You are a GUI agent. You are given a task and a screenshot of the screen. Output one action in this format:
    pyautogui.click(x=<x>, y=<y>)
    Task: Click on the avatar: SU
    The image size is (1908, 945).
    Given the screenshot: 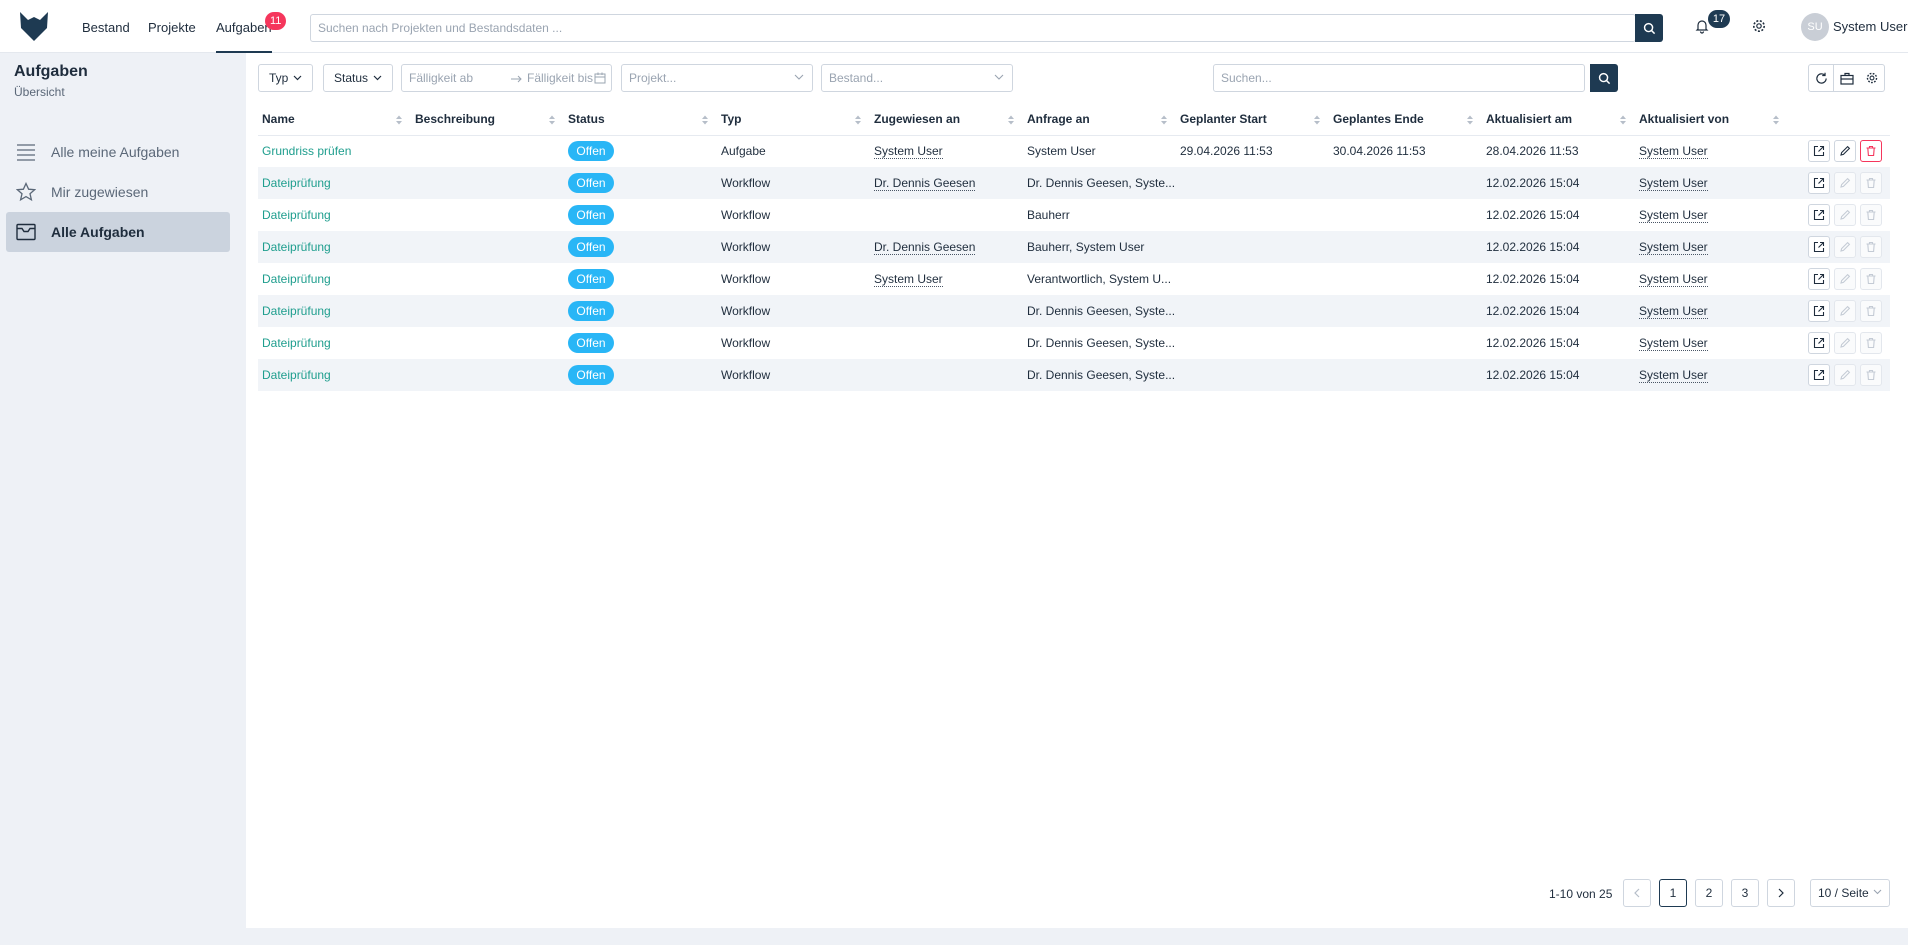 What is the action you would take?
    pyautogui.click(x=1815, y=27)
    